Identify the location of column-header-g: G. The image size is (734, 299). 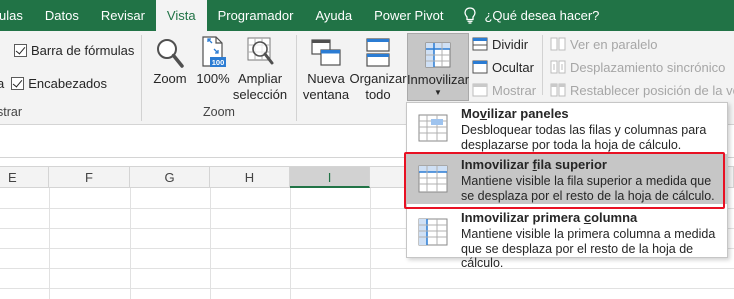
(170, 177).